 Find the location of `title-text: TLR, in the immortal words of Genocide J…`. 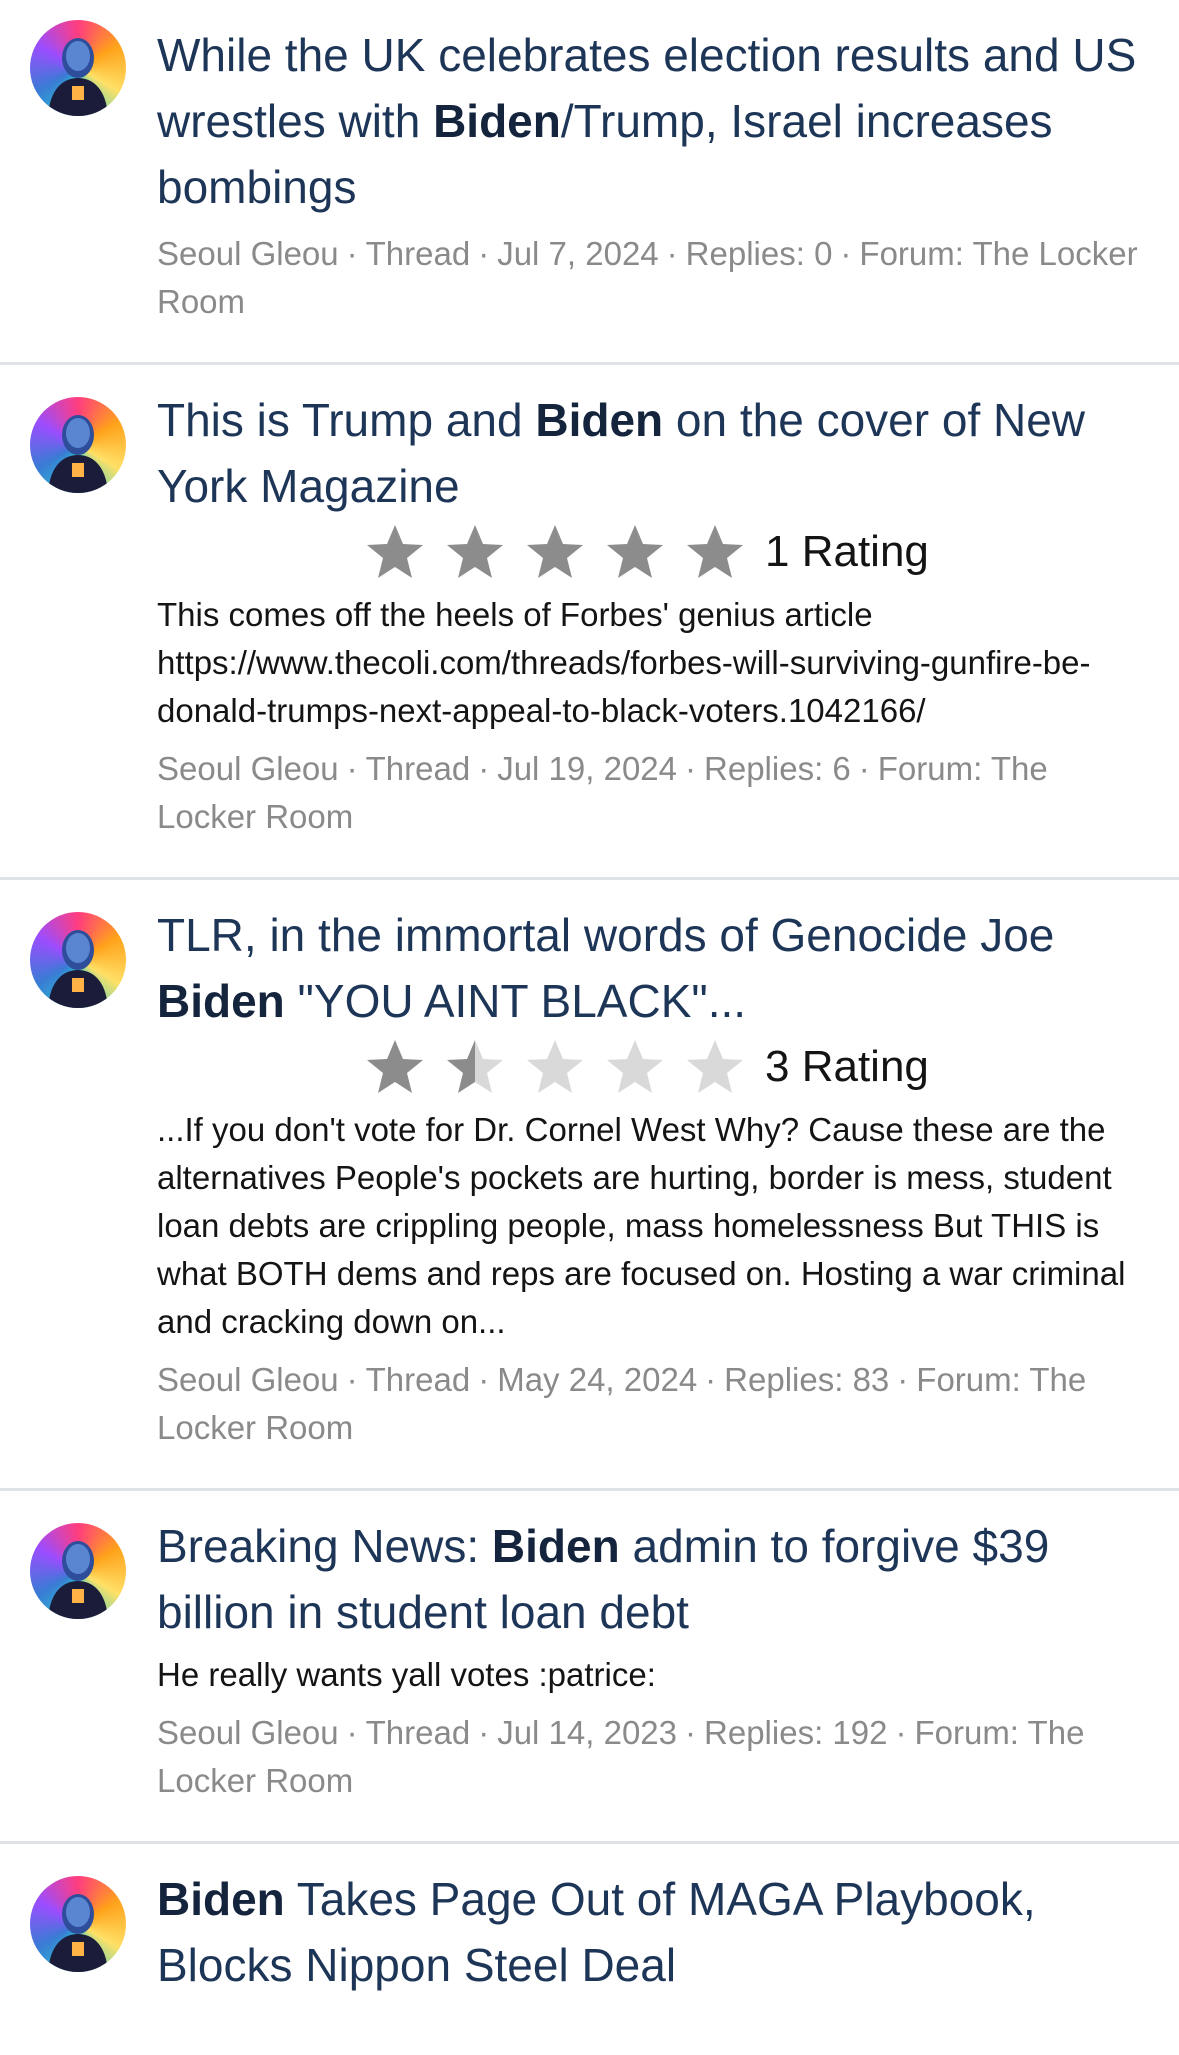

title-text: TLR, in the immortal words of Genocide J… is located at coordinates (606, 935).